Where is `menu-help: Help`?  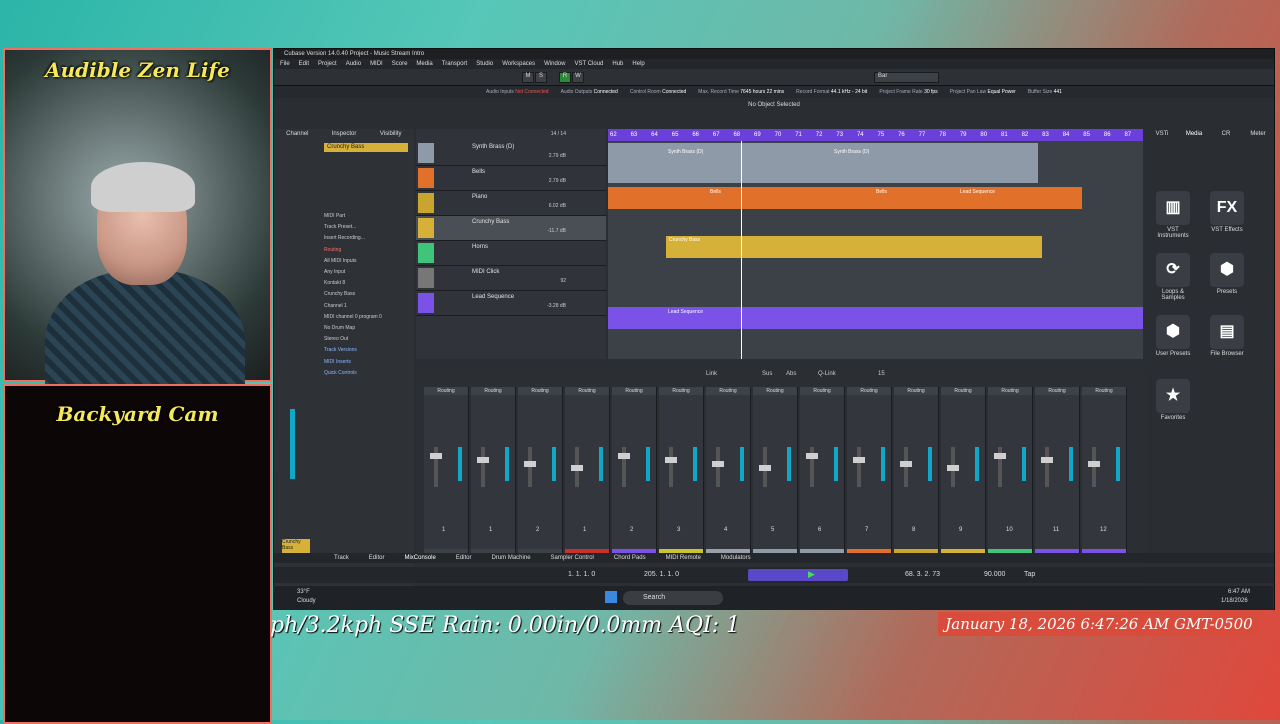 menu-help: Help is located at coordinates (638, 64).